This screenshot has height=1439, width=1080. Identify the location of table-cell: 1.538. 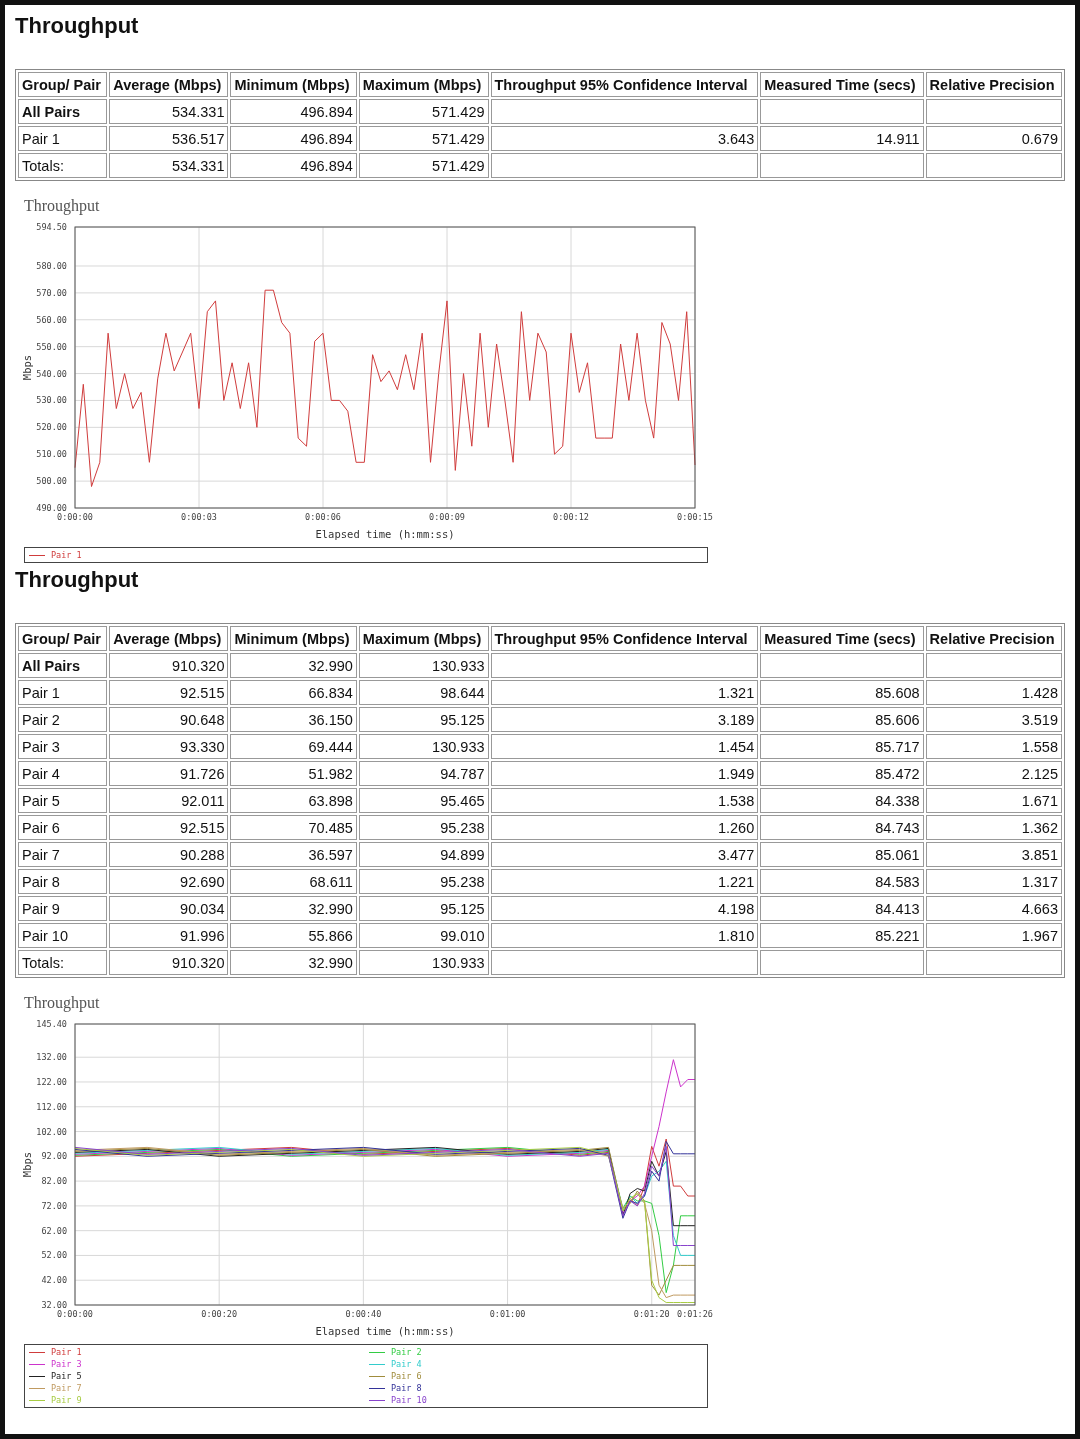
(624, 800).